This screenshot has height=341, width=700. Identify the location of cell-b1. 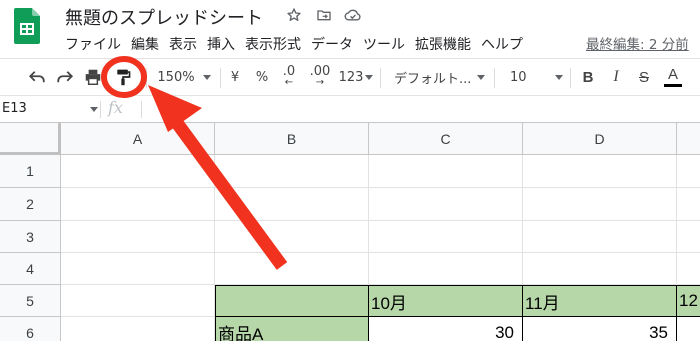
(292, 171).